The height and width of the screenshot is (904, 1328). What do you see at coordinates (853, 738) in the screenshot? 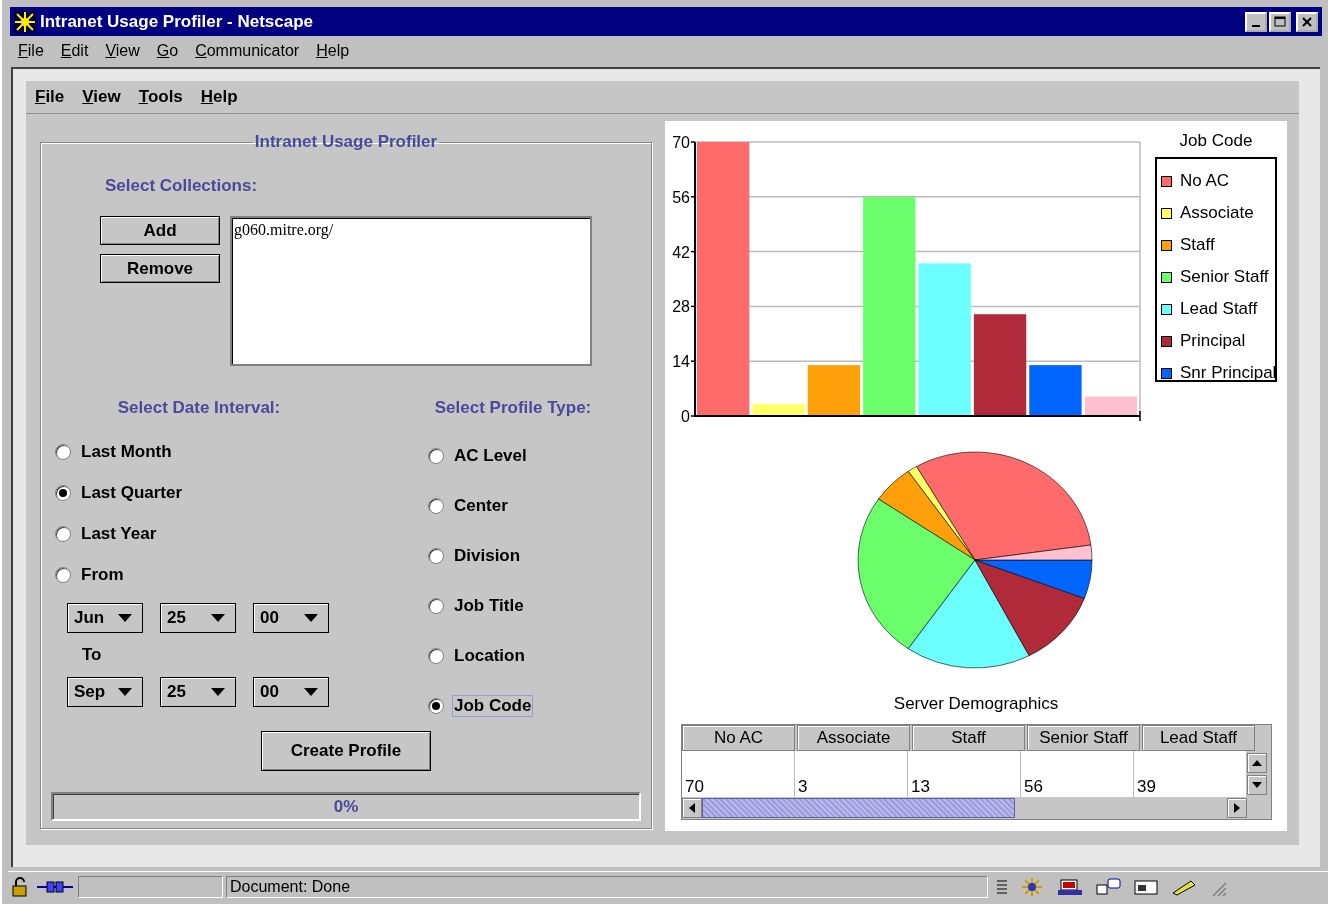
I see `column-header: Associate` at bounding box center [853, 738].